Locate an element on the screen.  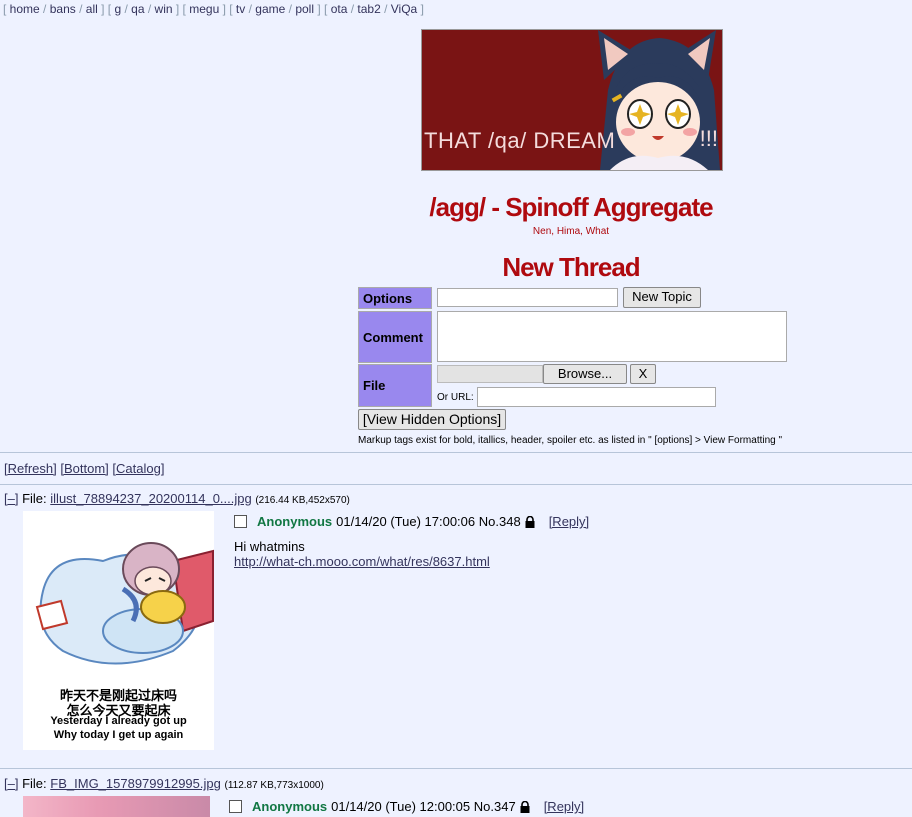
thumbnail-caption-line: Why today I get up again is located at coordinates (118, 735).